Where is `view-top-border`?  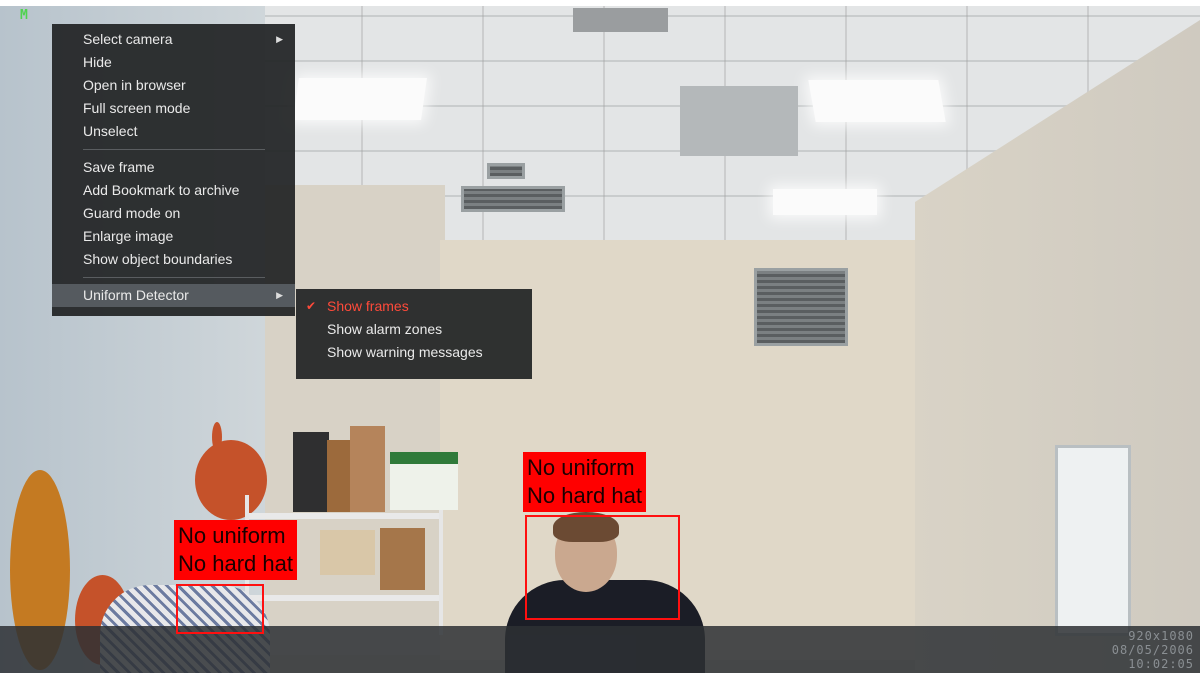
view-top-border is located at coordinates (600, 3).